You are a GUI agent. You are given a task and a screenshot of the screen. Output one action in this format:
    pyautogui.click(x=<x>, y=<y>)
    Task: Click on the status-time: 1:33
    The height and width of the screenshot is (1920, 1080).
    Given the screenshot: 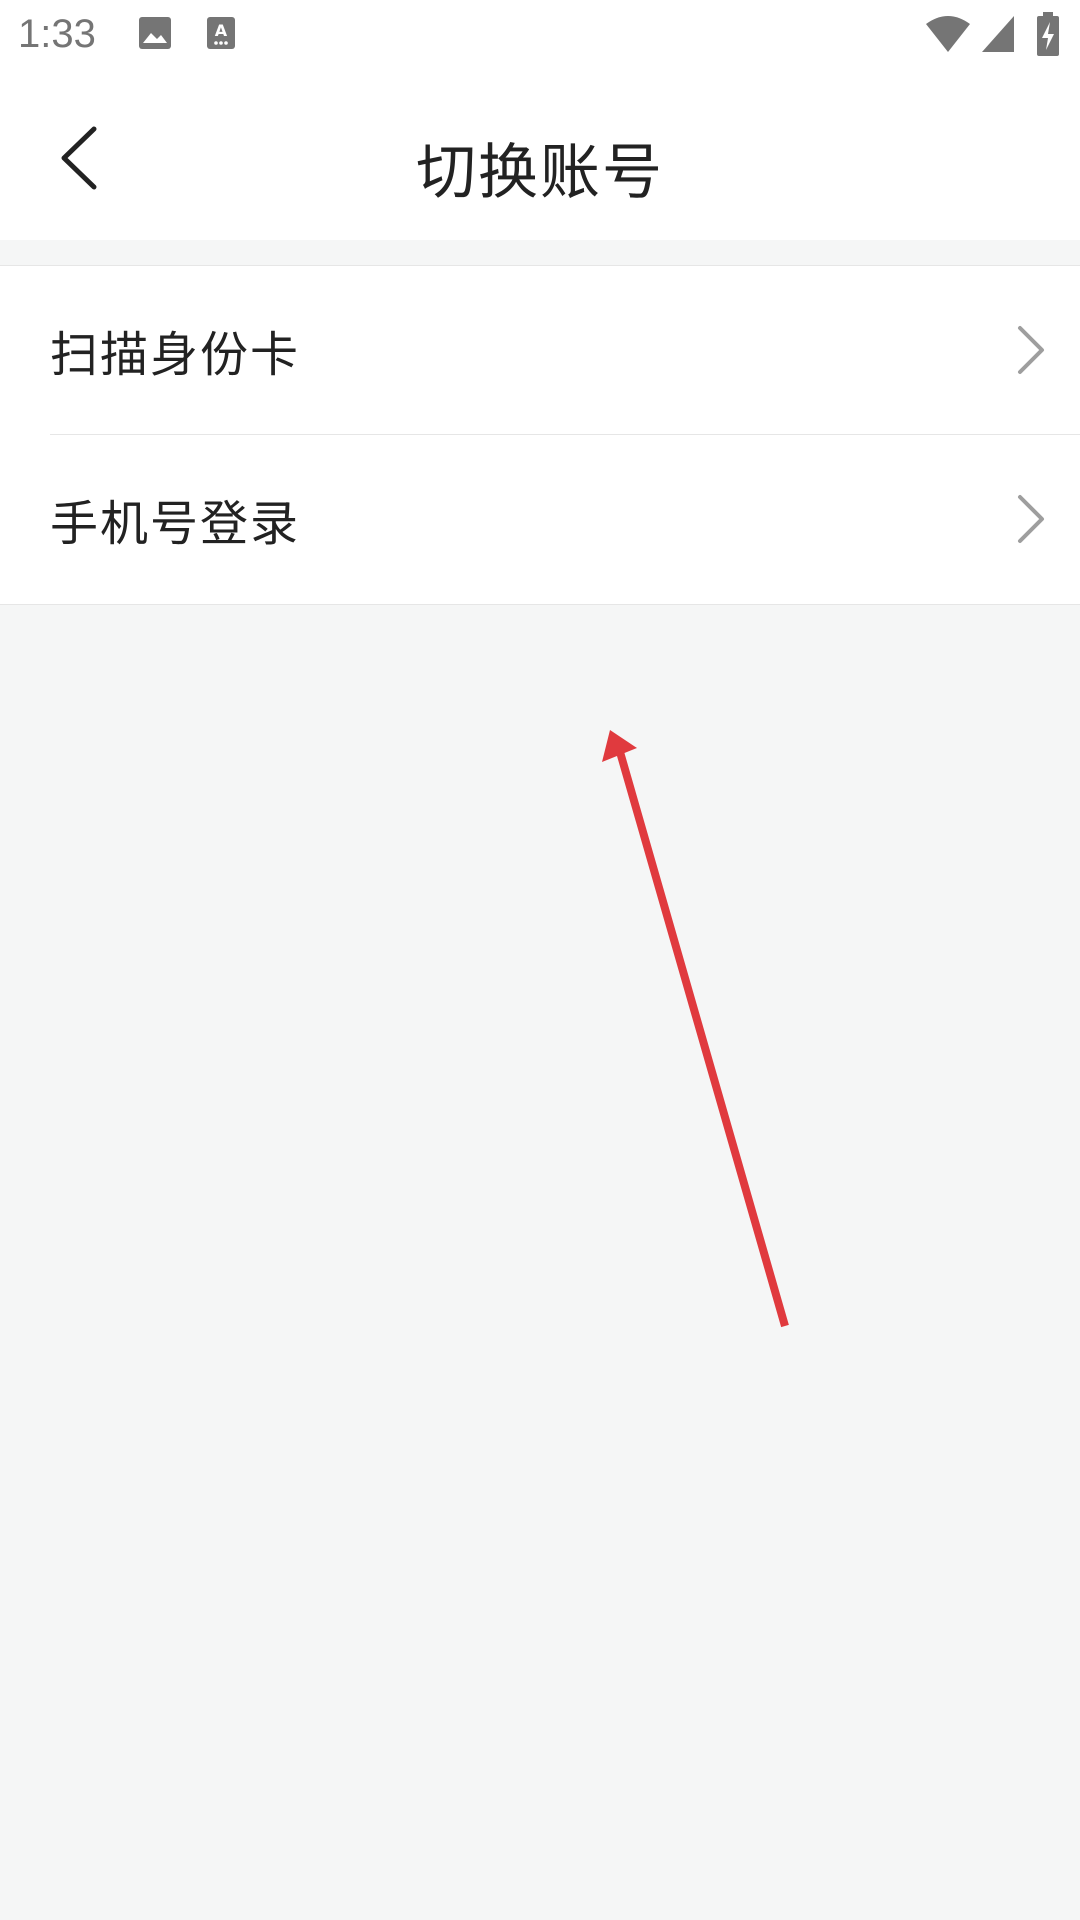 What is the action you would take?
    pyautogui.click(x=57, y=34)
    